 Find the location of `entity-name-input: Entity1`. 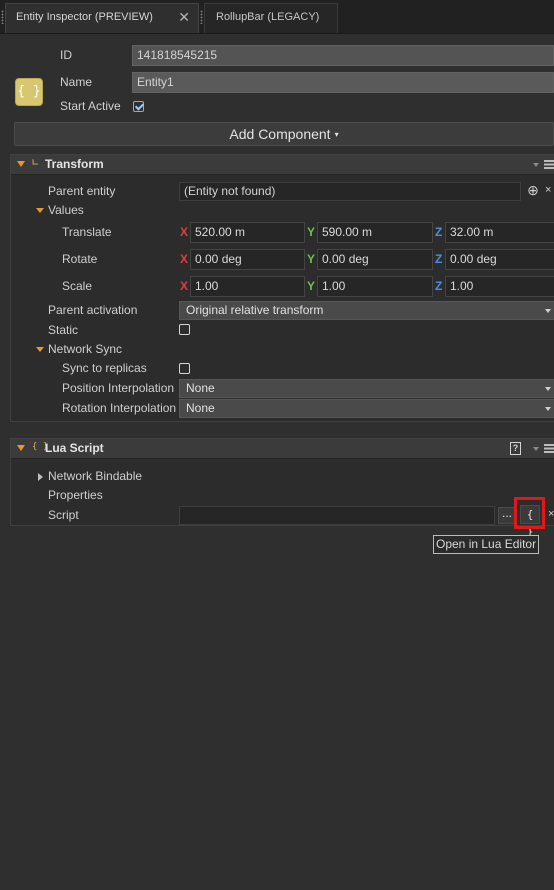

entity-name-input: Entity1 is located at coordinates (343, 82).